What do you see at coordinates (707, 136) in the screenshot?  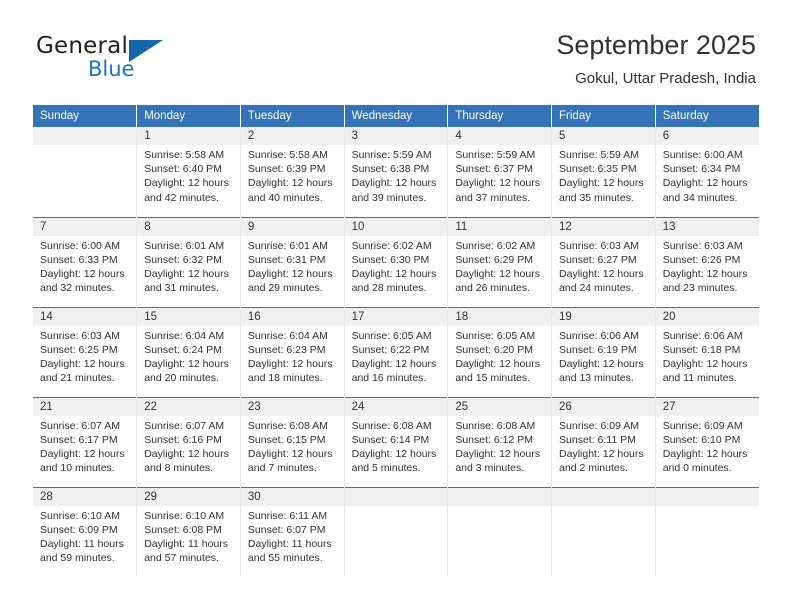 I see `day-number: 6` at bounding box center [707, 136].